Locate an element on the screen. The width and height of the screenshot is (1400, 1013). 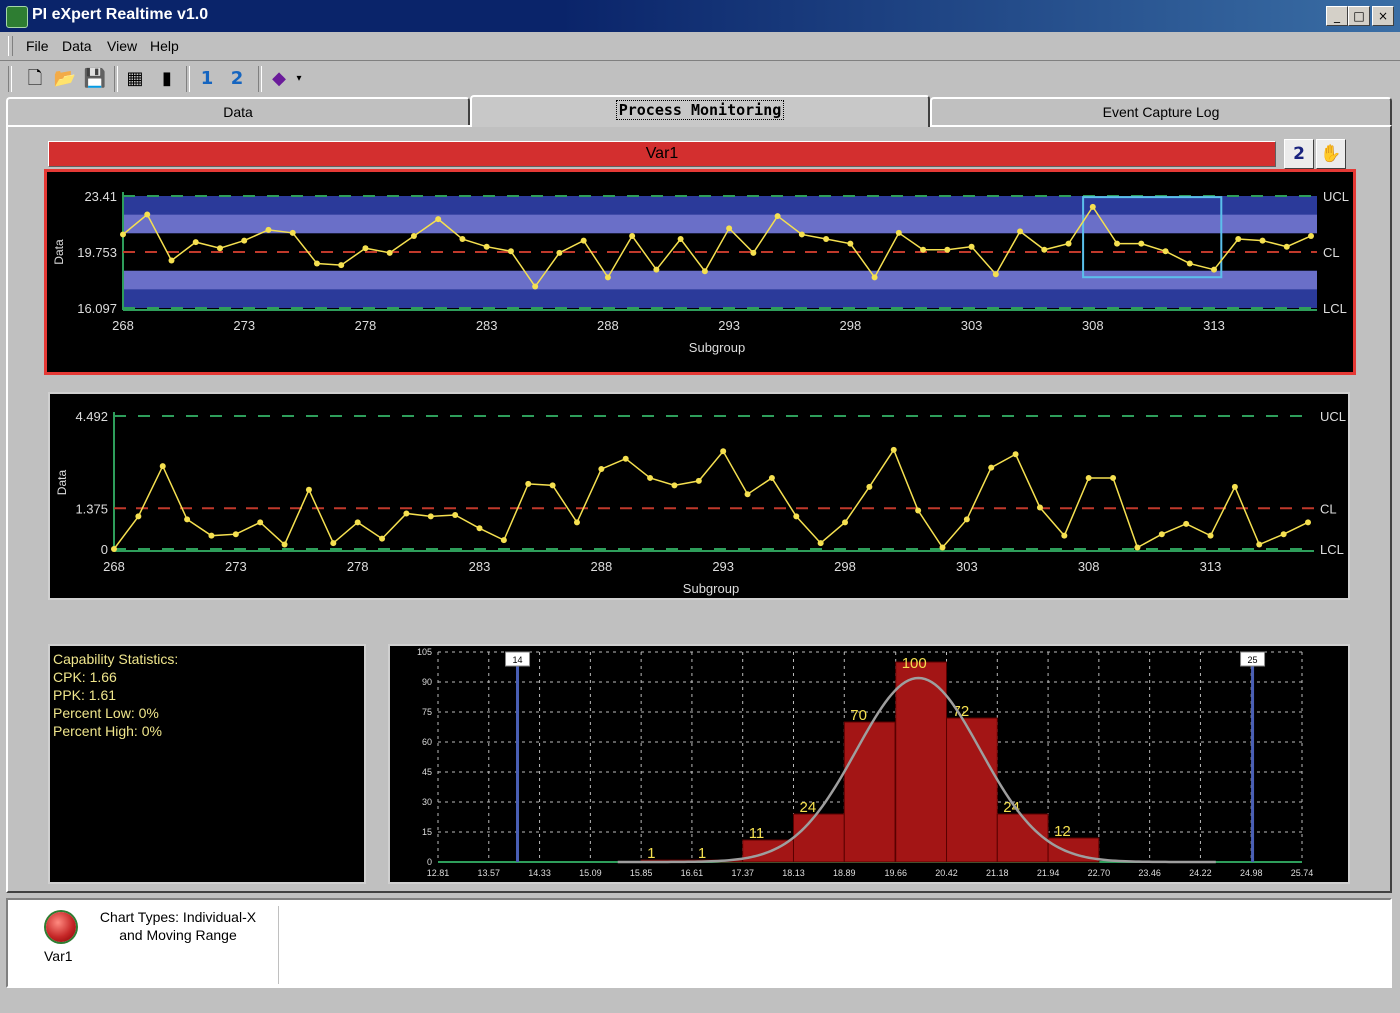
tab-event-capture-log: Event Capture Log is located at coordinates (1161, 111).